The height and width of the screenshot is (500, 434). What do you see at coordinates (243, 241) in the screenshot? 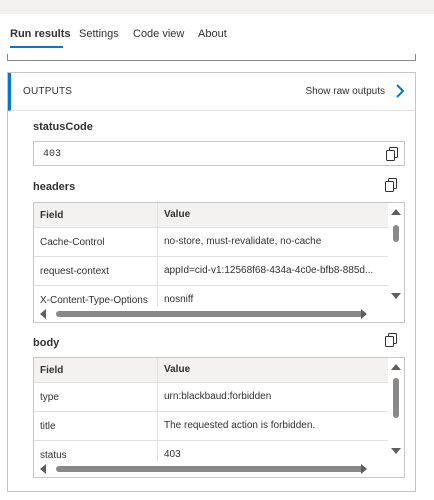
I see `value-cell: no-store, must-revalidate, no-cache` at bounding box center [243, 241].